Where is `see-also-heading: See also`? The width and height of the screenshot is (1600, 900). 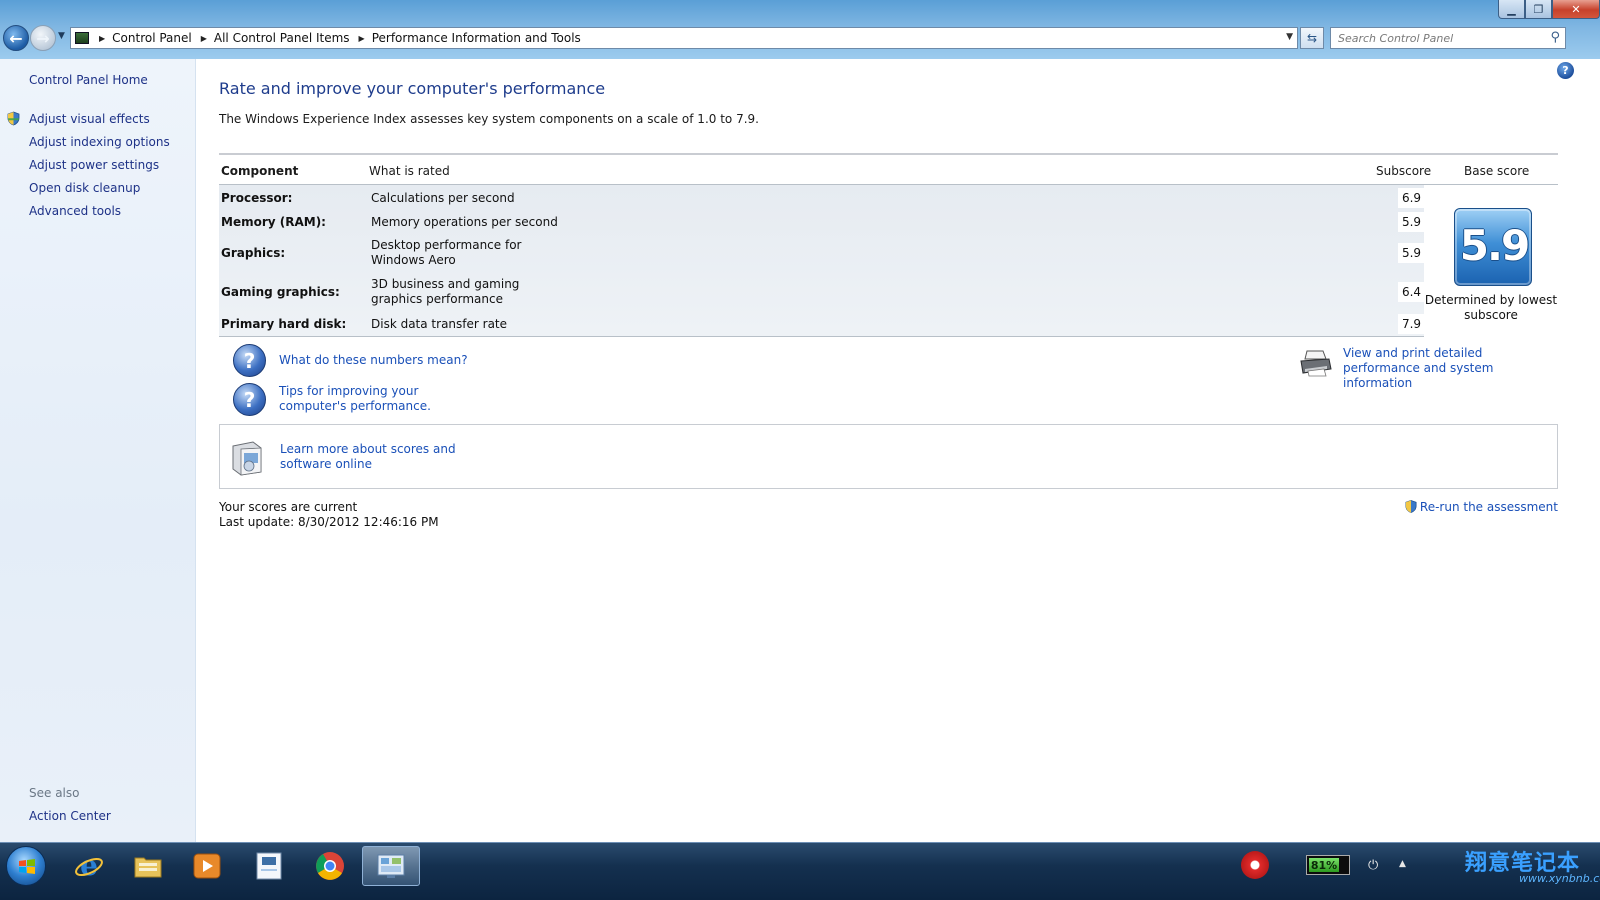
see-also-heading: See also is located at coordinates (54, 793).